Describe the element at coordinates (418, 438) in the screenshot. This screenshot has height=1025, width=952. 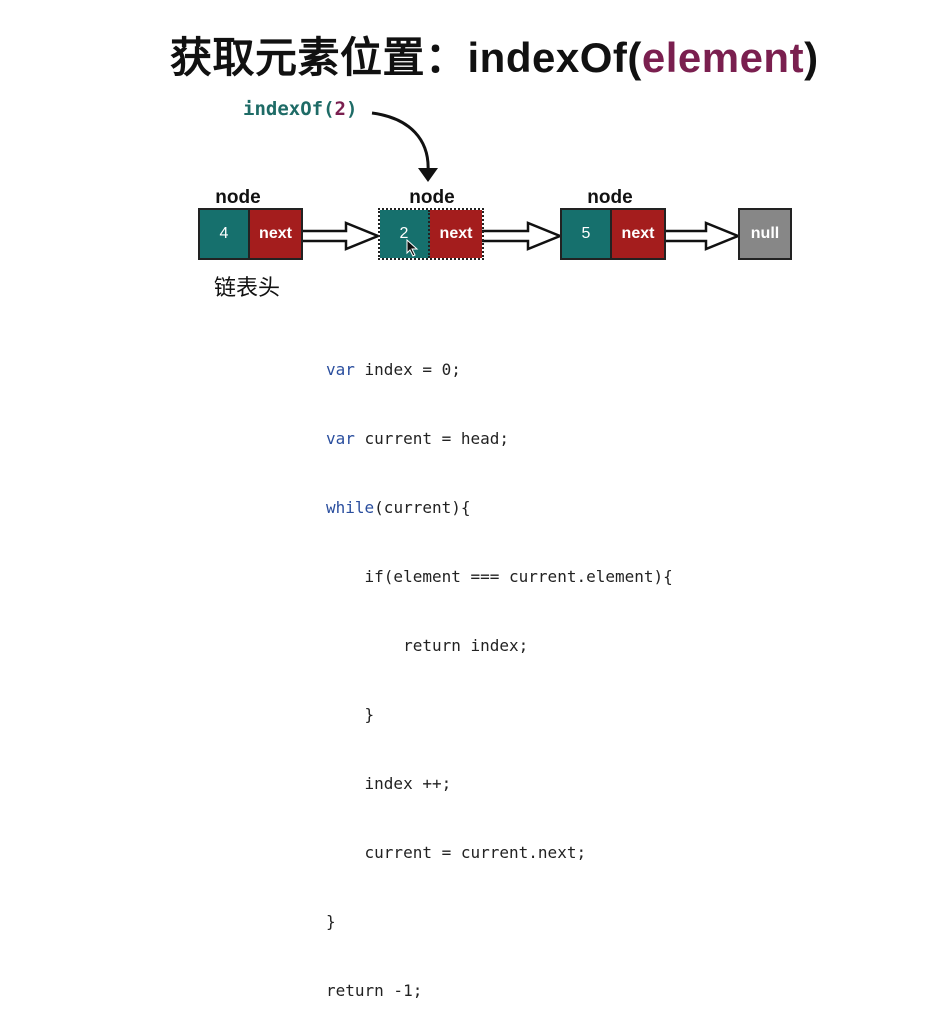
I see `code-line-2: var current = head;` at that location.